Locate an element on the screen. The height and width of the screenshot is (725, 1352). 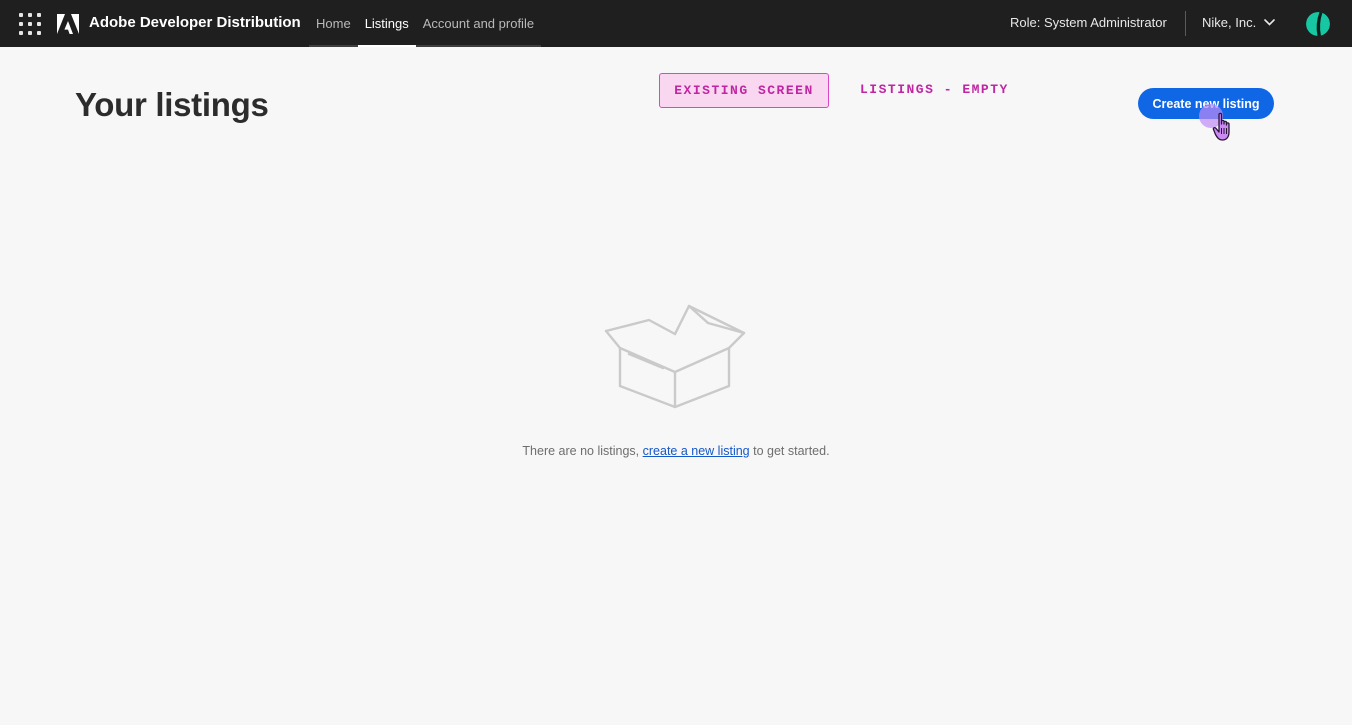
avatar-icon is located at coordinates (1318, 24).